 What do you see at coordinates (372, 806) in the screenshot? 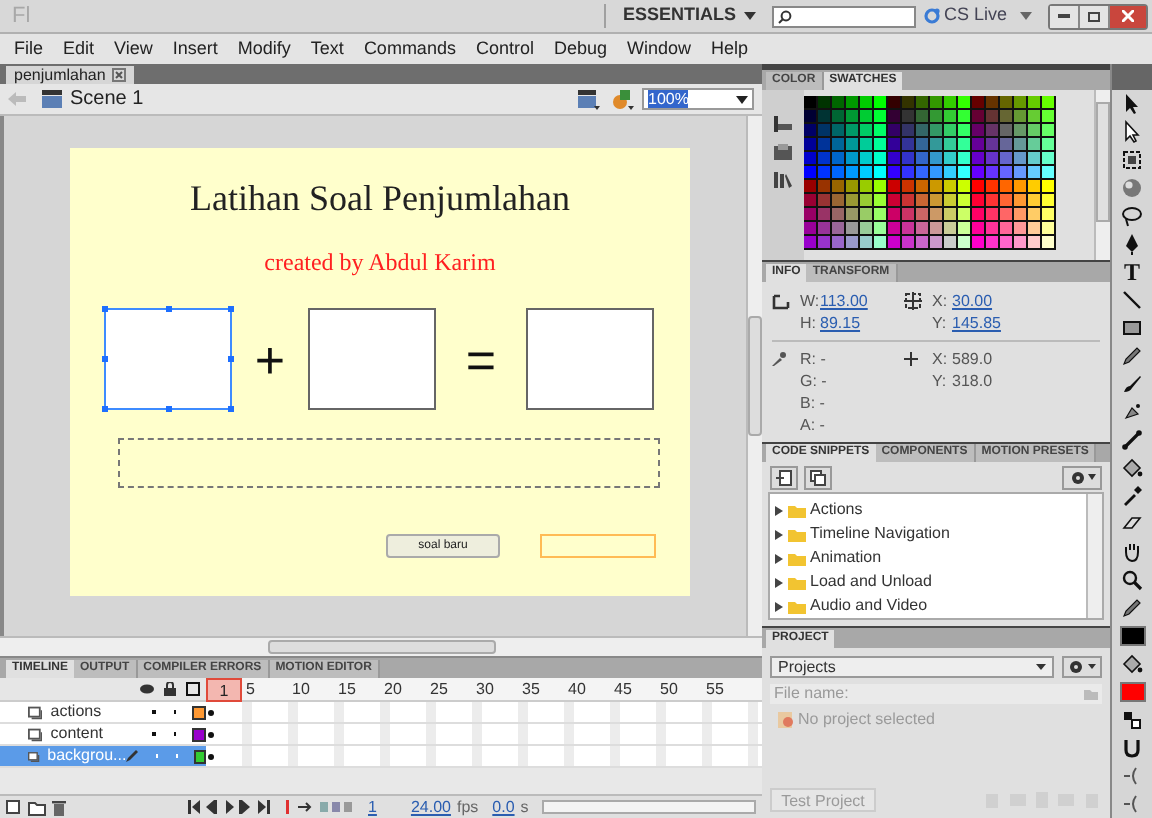
I see `frame-field: 1` at bounding box center [372, 806].